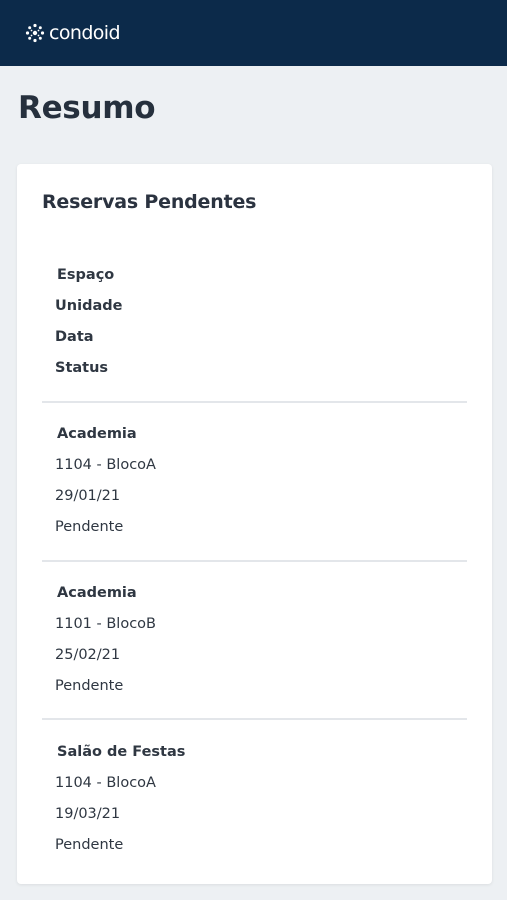  I want to click on header-unit: Unidade, so click(89, 306).